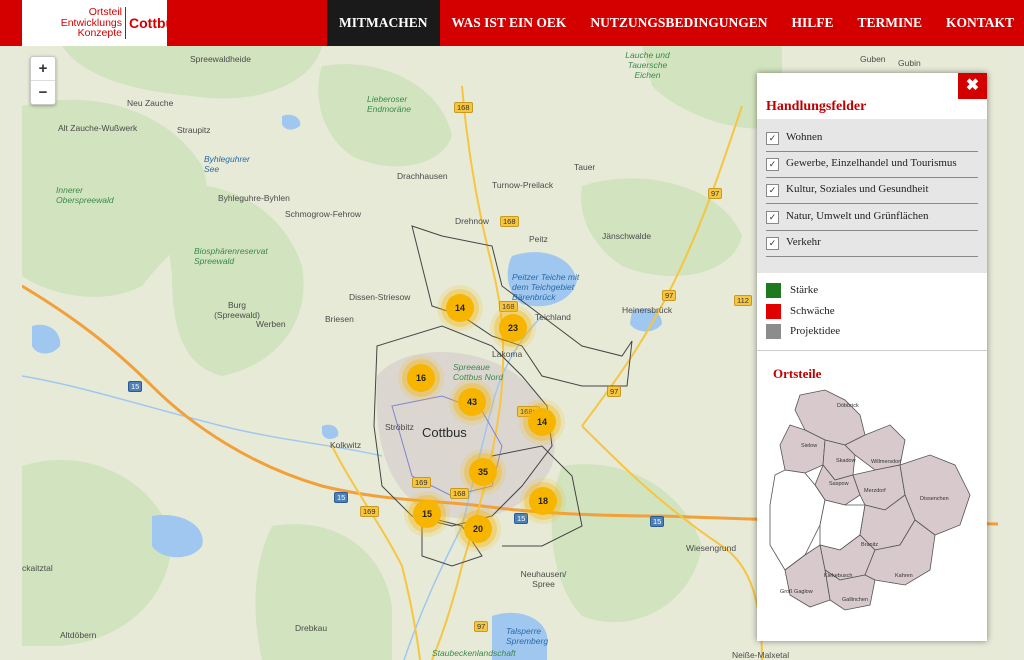  I want to click on cluster-marker: 20, so click(478, 529).